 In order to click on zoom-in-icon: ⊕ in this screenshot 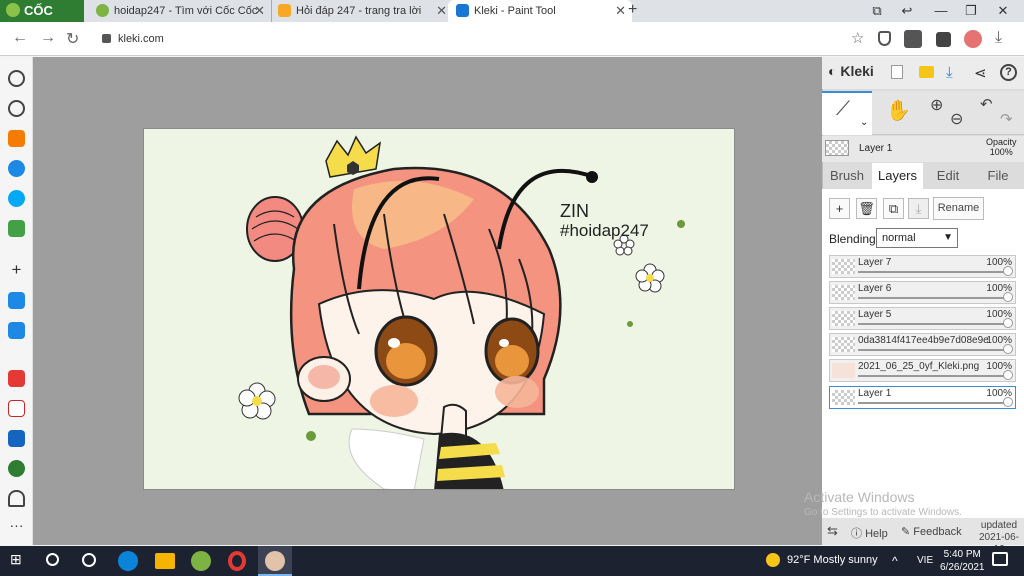, I will do `click(936, 105)`.